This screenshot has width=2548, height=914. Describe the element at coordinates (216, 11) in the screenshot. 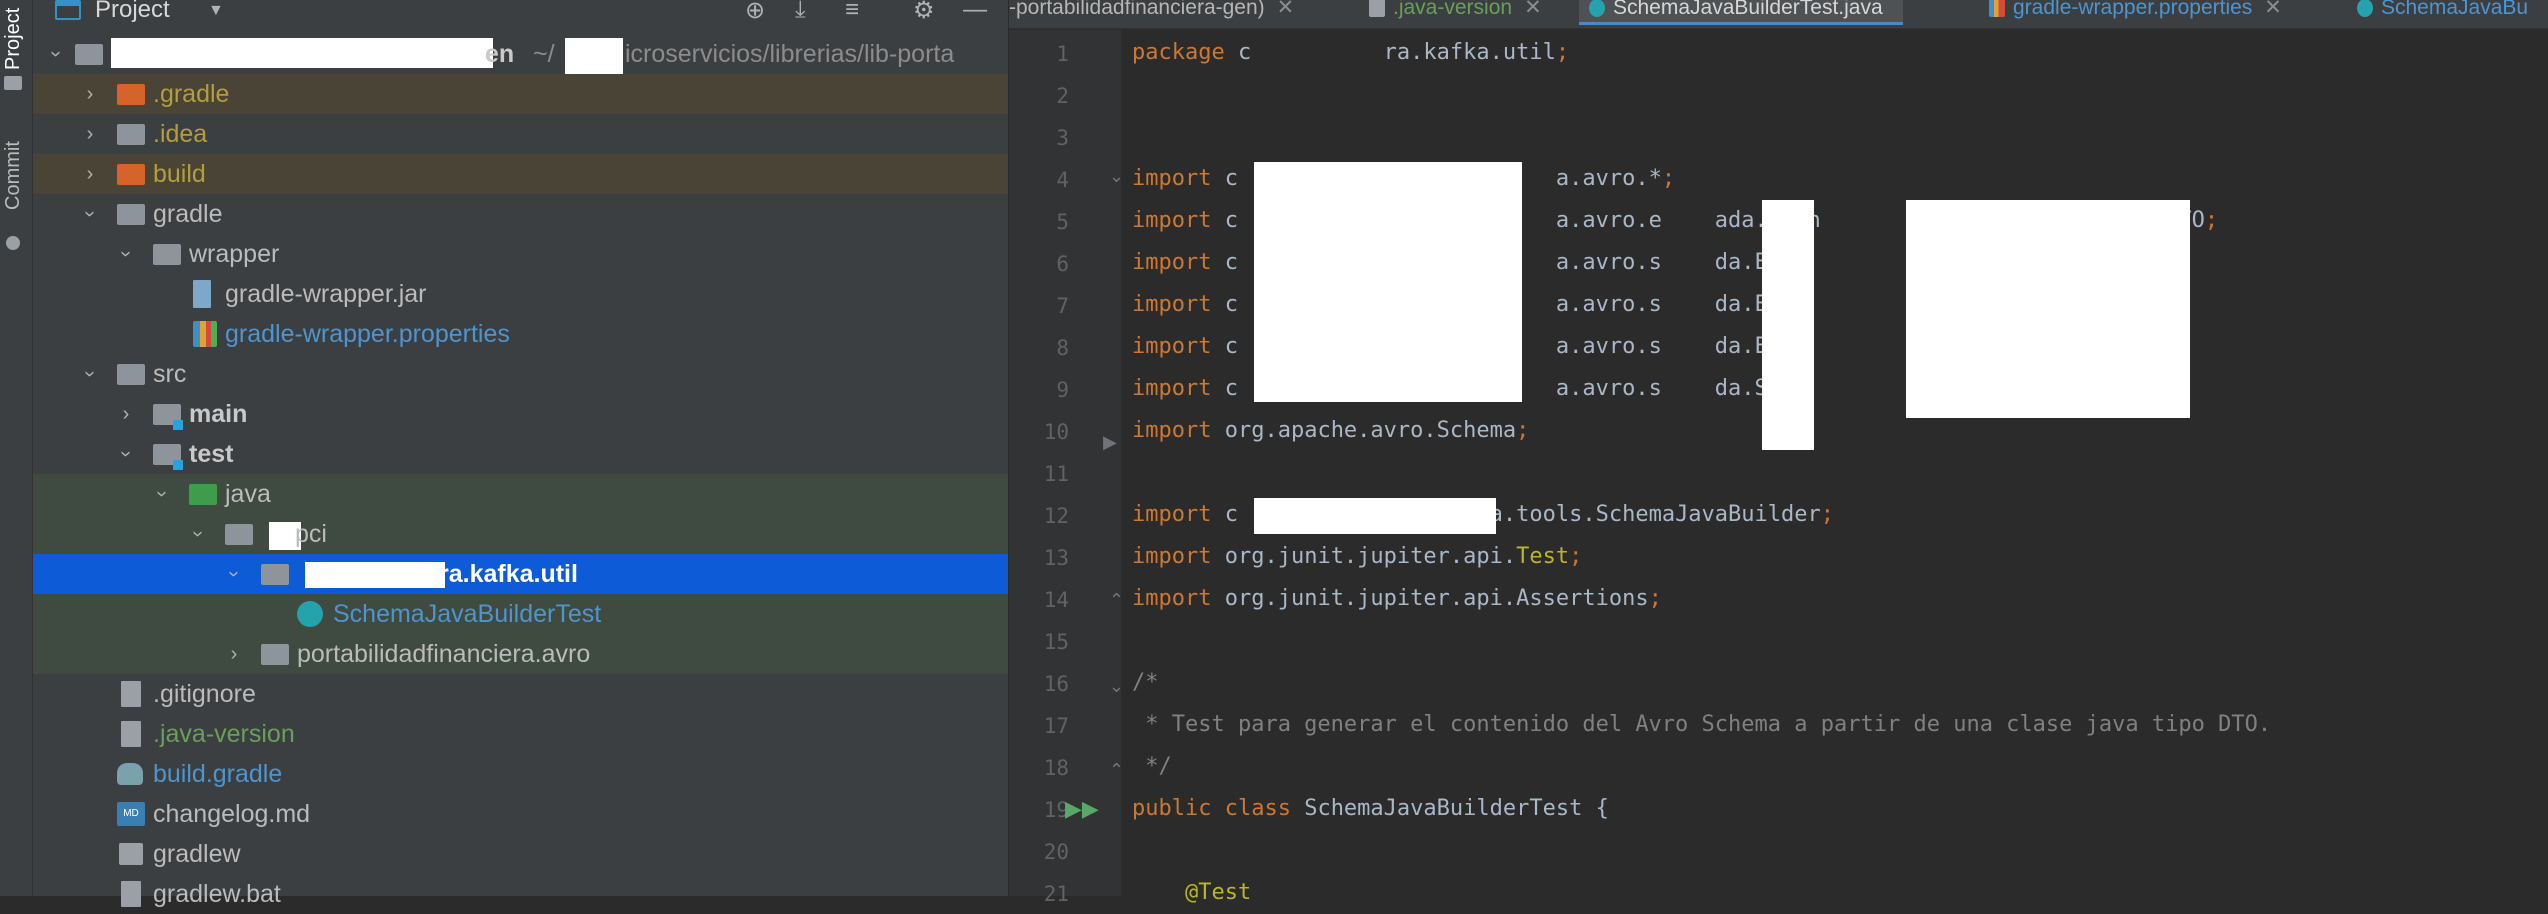

I see `chevron-down-icon: ▼` at that location.